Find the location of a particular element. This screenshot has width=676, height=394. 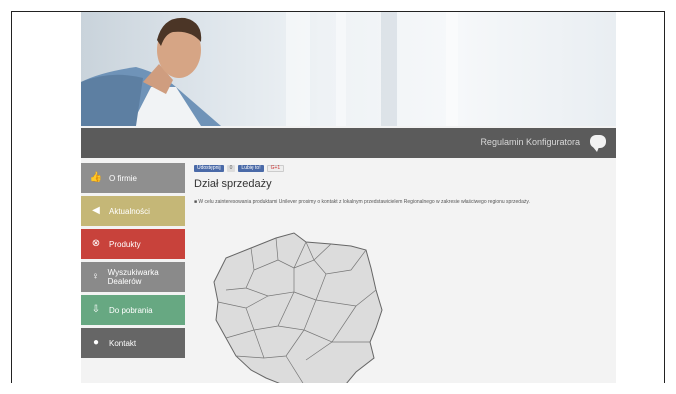

social-buttons: Udostępnij 0 Lubię to! G+1 is located at coordinates (401, 168).